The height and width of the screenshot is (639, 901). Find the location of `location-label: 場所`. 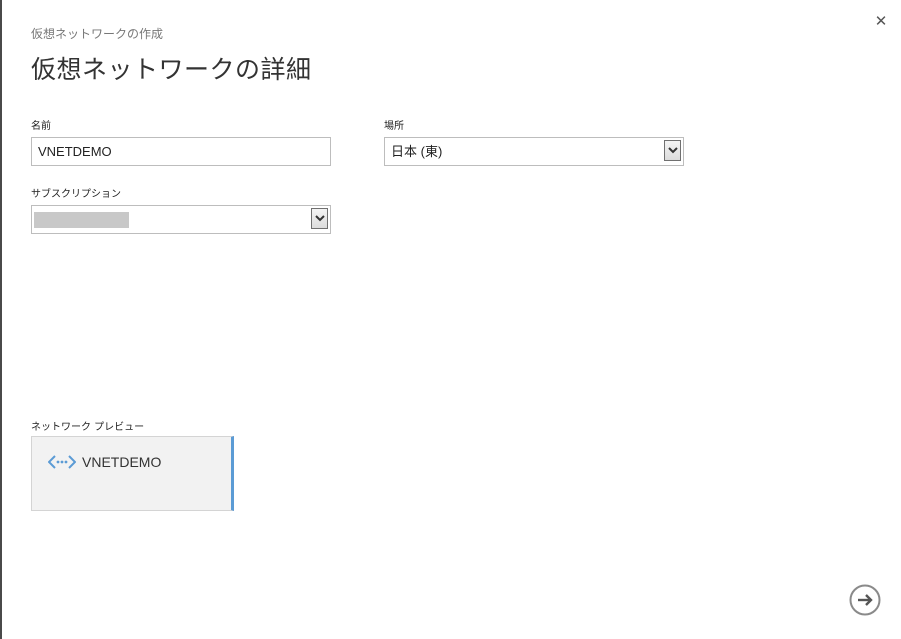

location-label: 場所 is located at coordinates (394, 126).